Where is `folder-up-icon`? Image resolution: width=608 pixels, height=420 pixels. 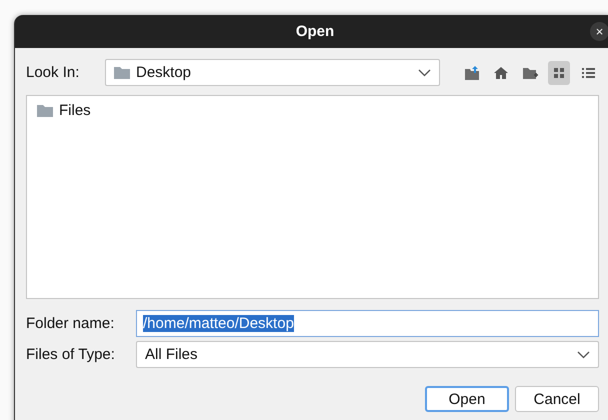 folder-up-icon is located at coordinates (472, 72).